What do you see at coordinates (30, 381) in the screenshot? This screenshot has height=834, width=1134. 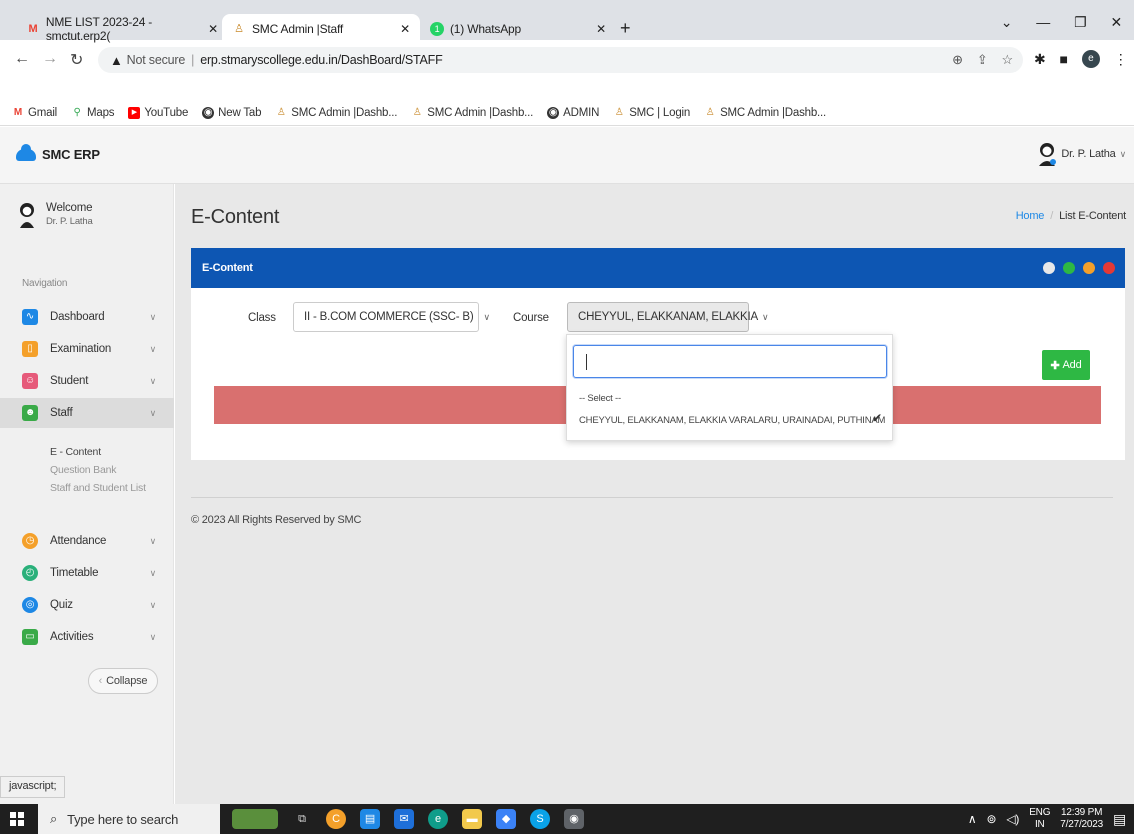 I see `student-icon: ☺` at bounding box center [30, 381].